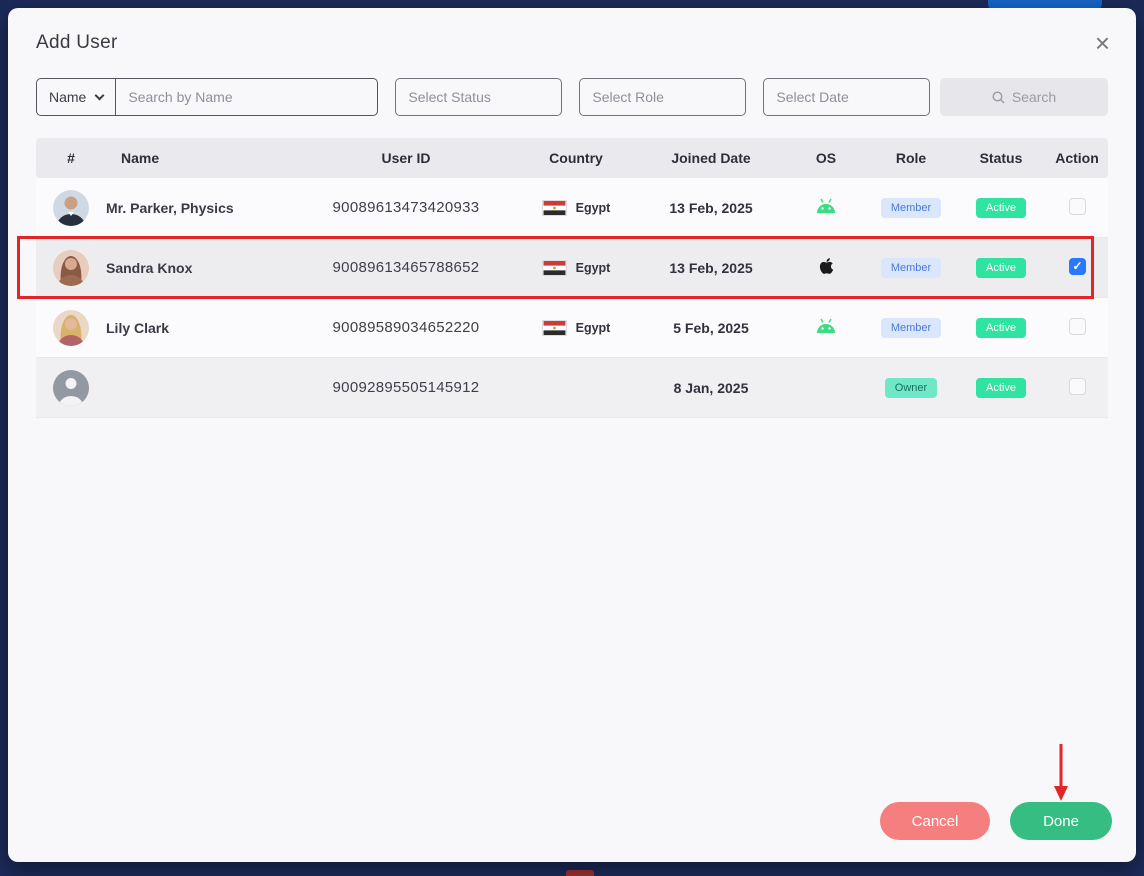  I want to click on header-os: OS, so click(826, 158).